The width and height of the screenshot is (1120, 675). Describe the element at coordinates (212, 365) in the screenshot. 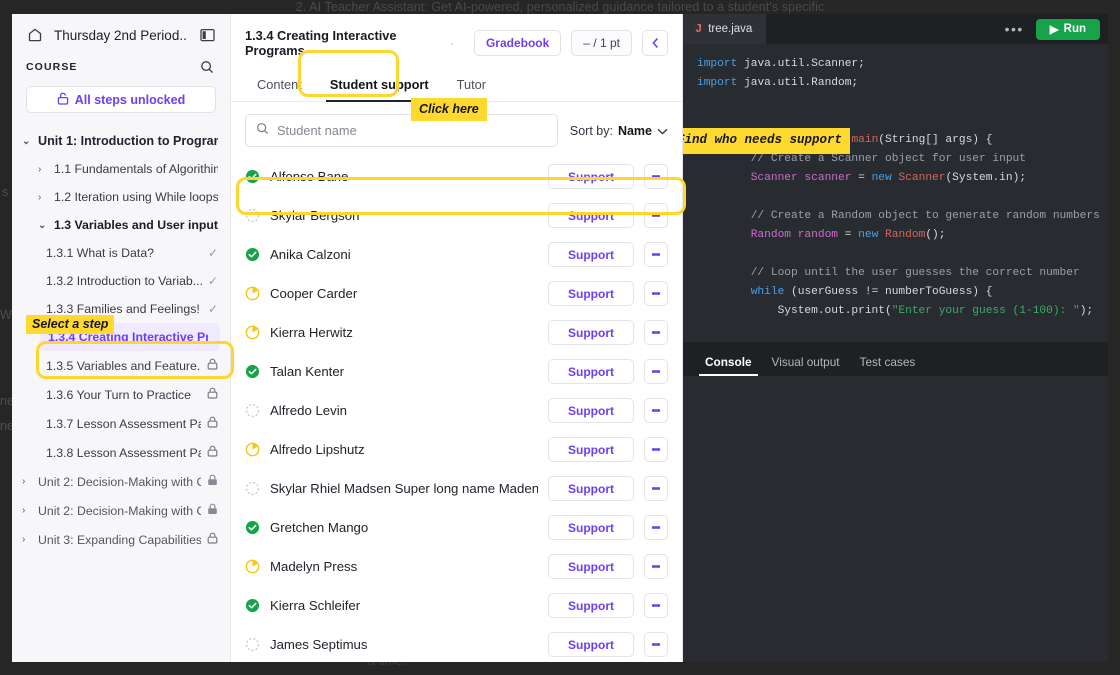

I see `lock-icon` at that location.